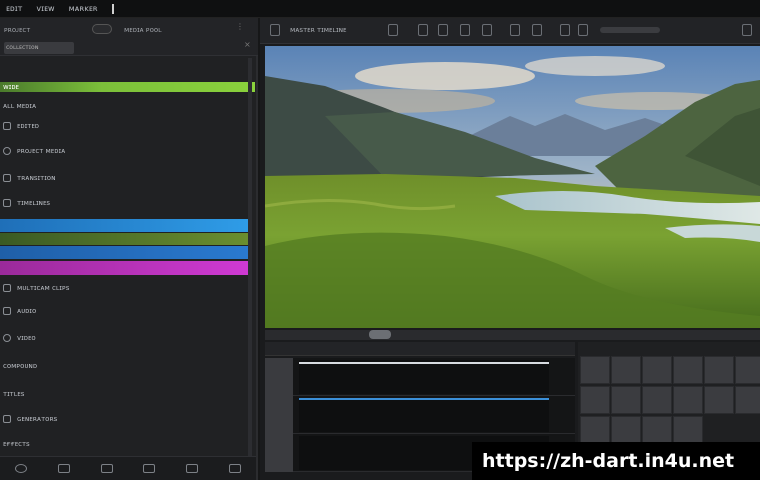 The height and width of the screenshot is (480, 760). I want to click on text-icon, so click(487, 30).